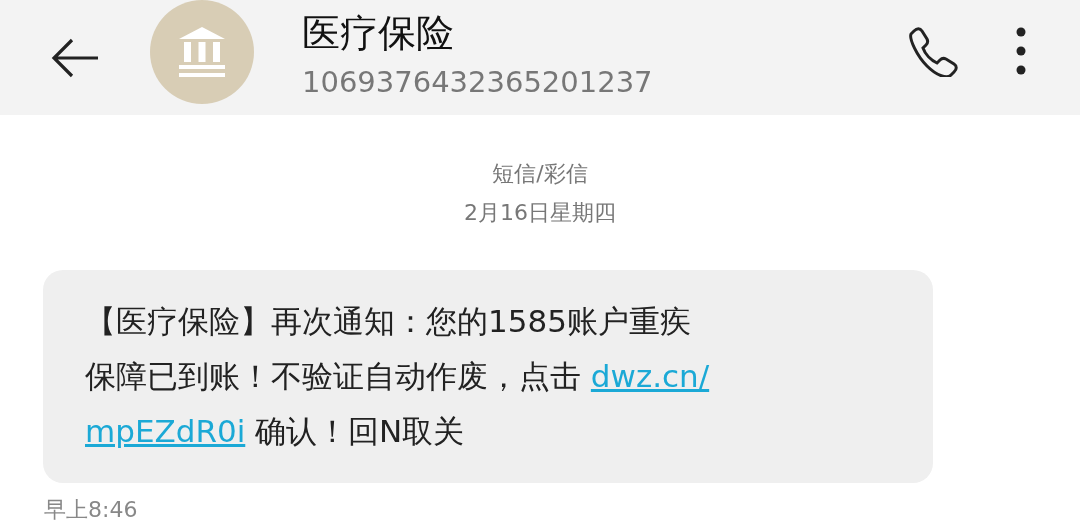  Describe the element at coordinates (165, 431) in the screenshot. I see `message-link: mpEZdR0i` at that location.